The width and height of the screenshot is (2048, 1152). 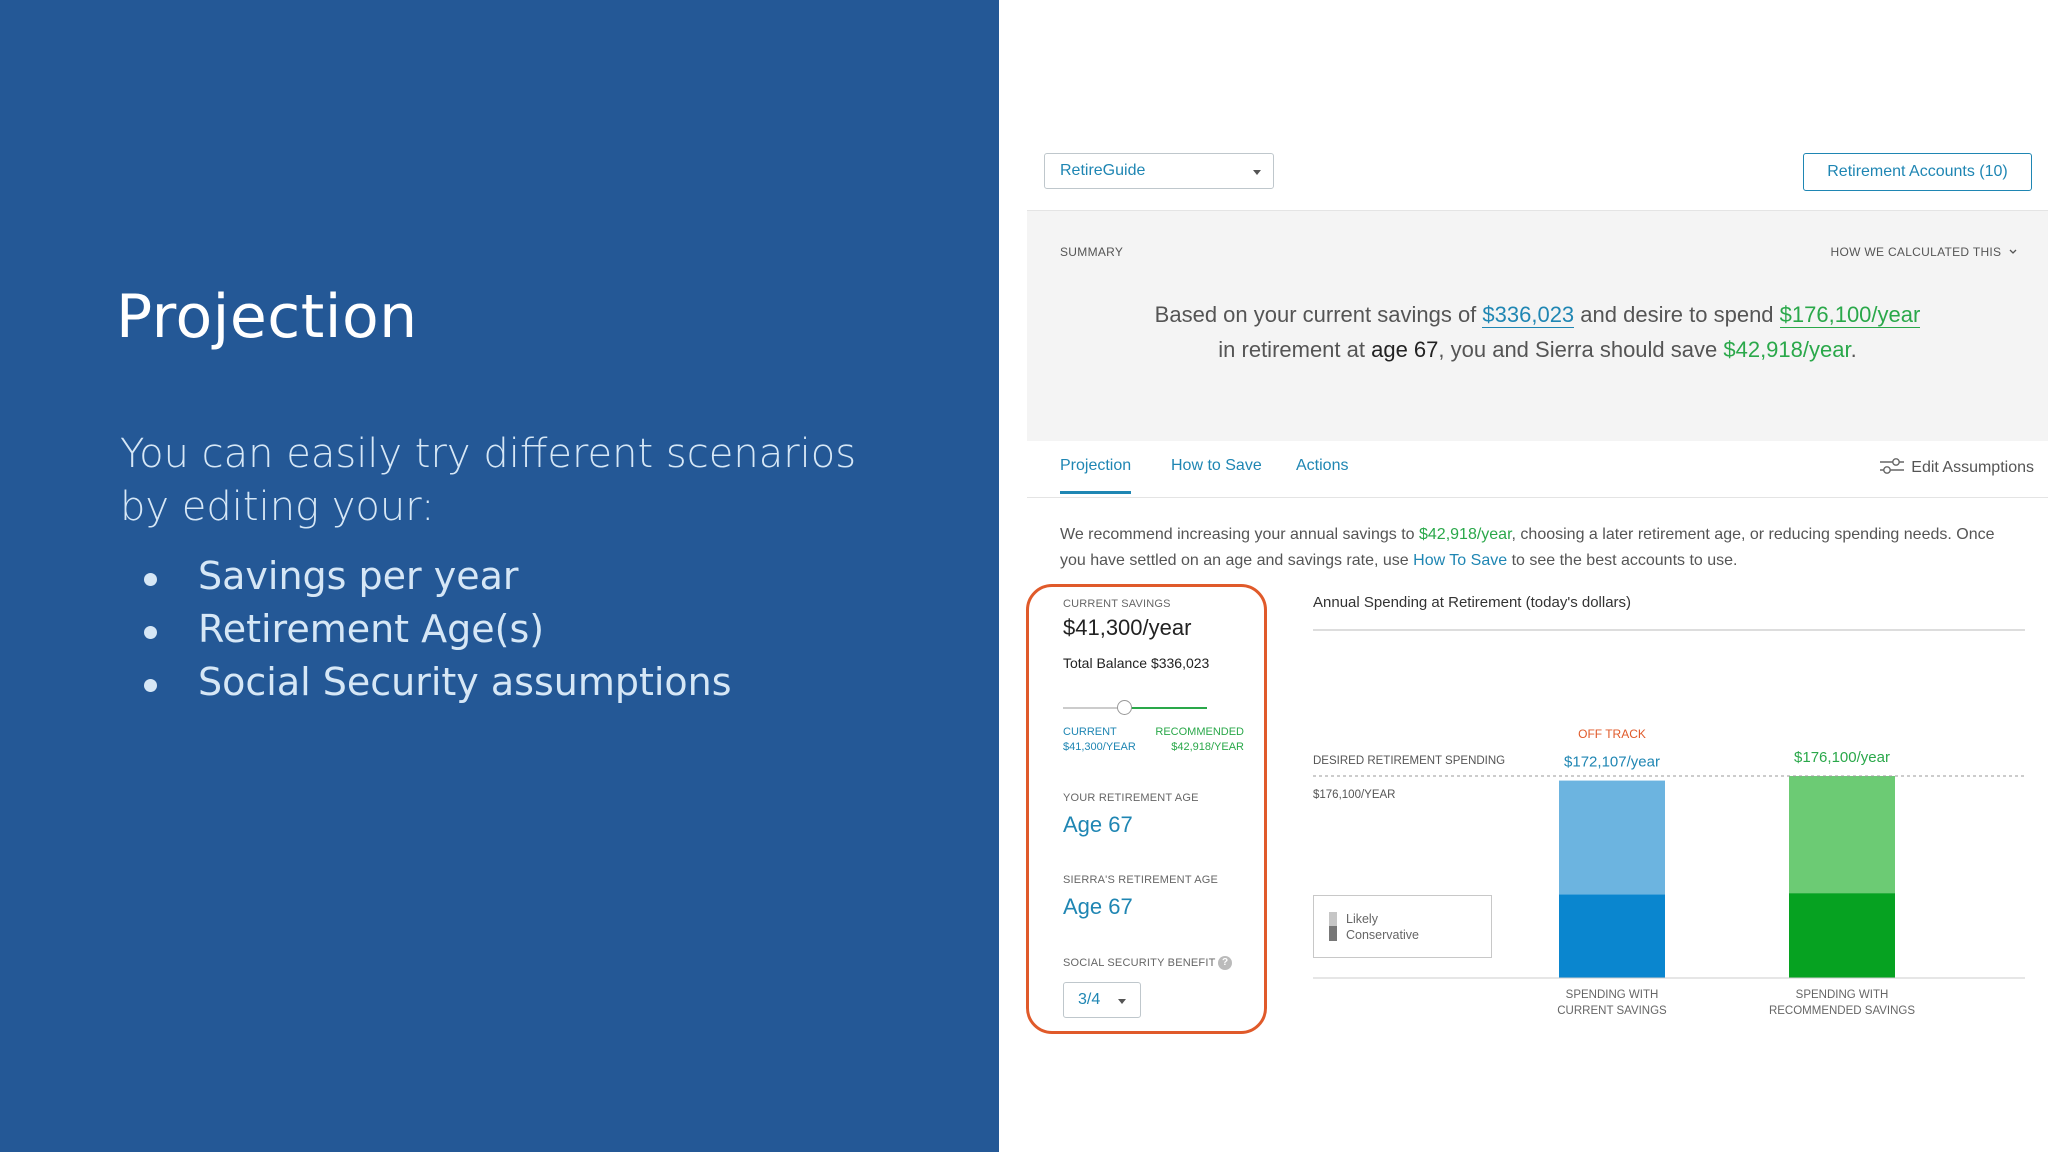 What do you see at coordinates (1924, 252) in the screenshot?
I see `how-we-calculated-link: HOW WE CALCULATED THIS` at bounding box center [1924, 252].